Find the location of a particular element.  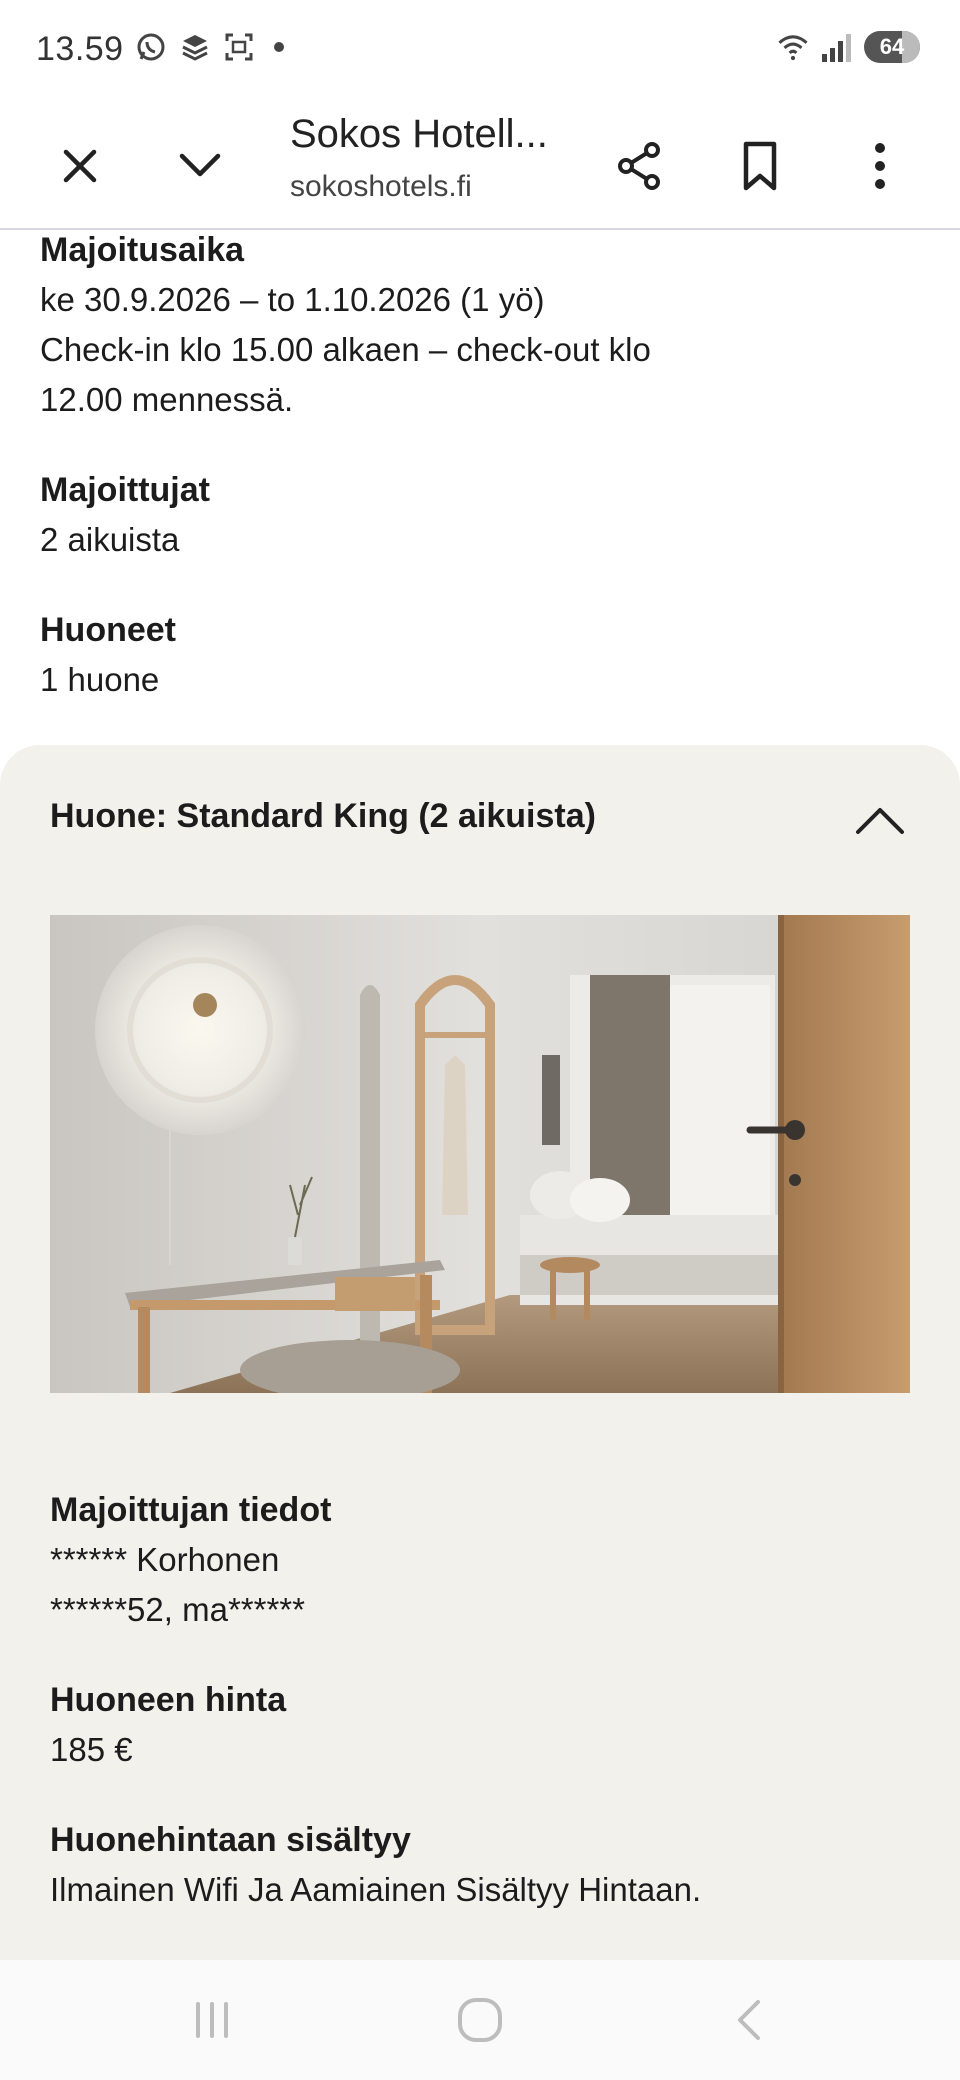

share-button is located at coordinates (640, 166).